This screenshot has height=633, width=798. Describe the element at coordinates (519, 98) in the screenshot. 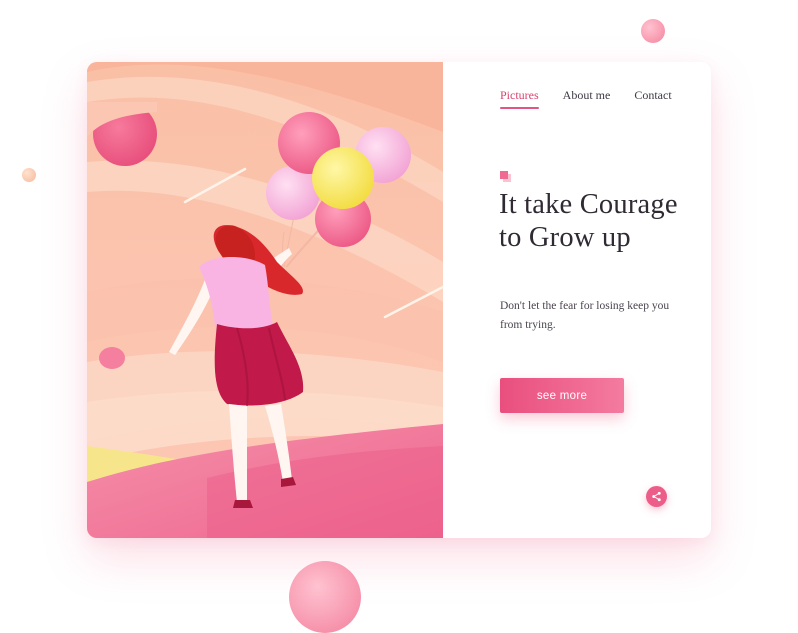

I see `nav-item-pictures: Pictures` at that location.